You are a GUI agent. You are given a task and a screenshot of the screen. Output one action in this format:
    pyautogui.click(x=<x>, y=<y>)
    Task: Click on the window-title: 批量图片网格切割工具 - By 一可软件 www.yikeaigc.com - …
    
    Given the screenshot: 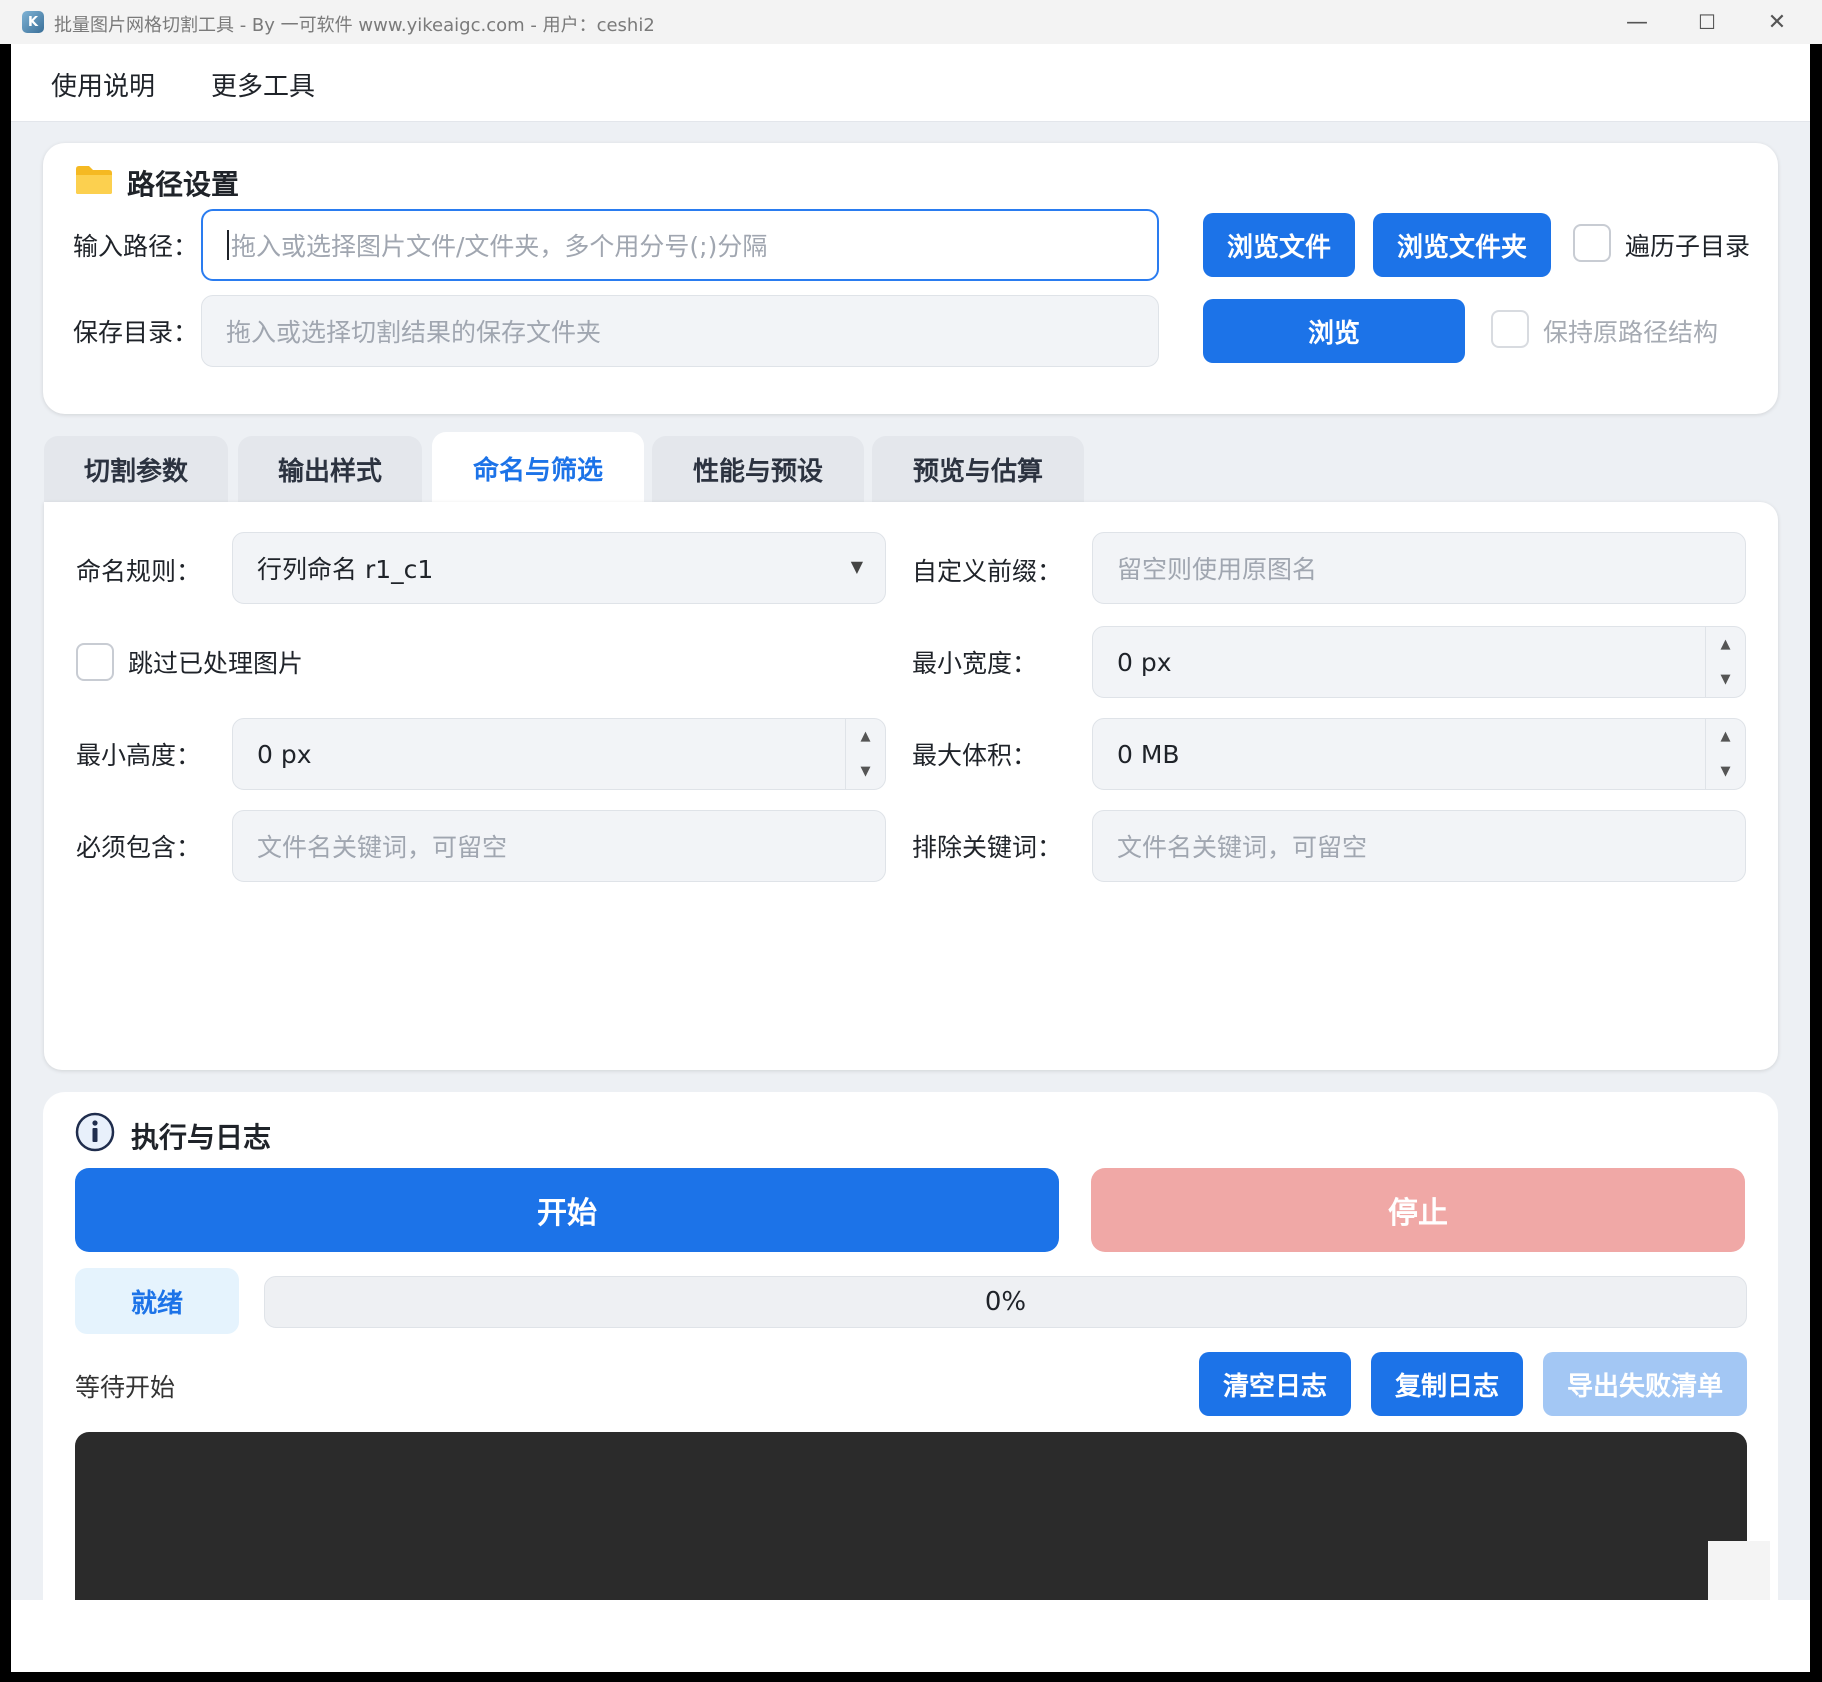 What is the action you would take?
    pyautogui.click(x=354, y=25)
    